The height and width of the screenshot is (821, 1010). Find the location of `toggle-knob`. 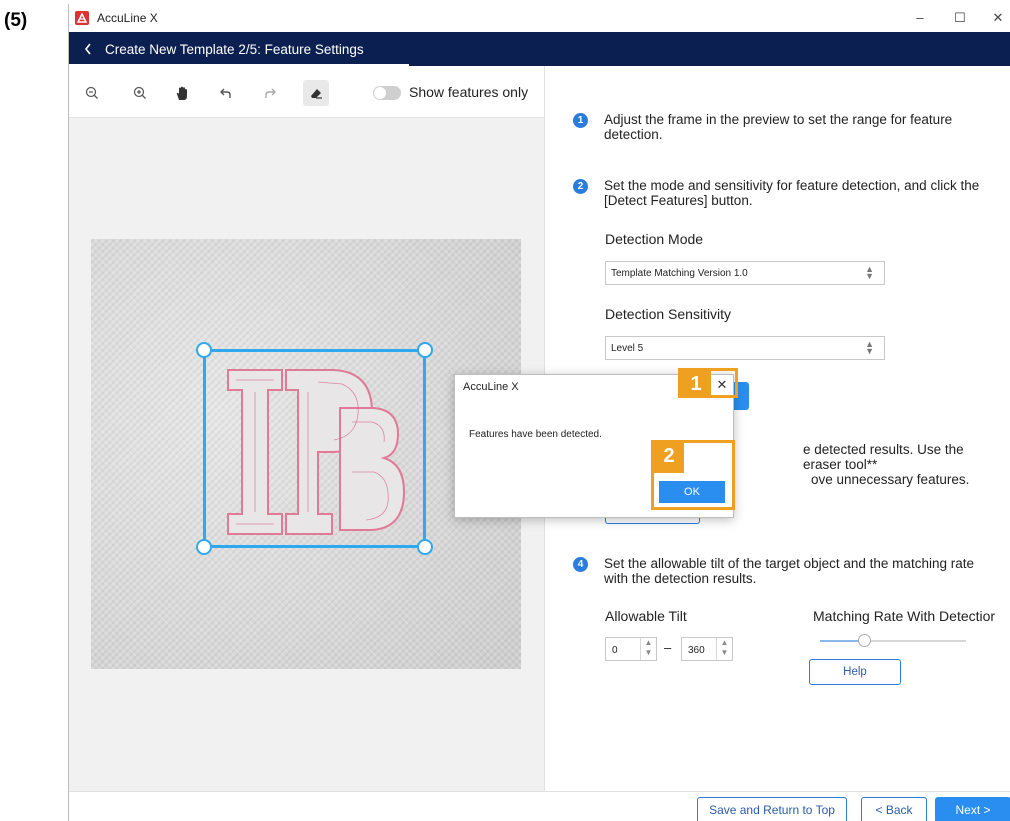

toggle-knob is located at coordinates (380, 93).